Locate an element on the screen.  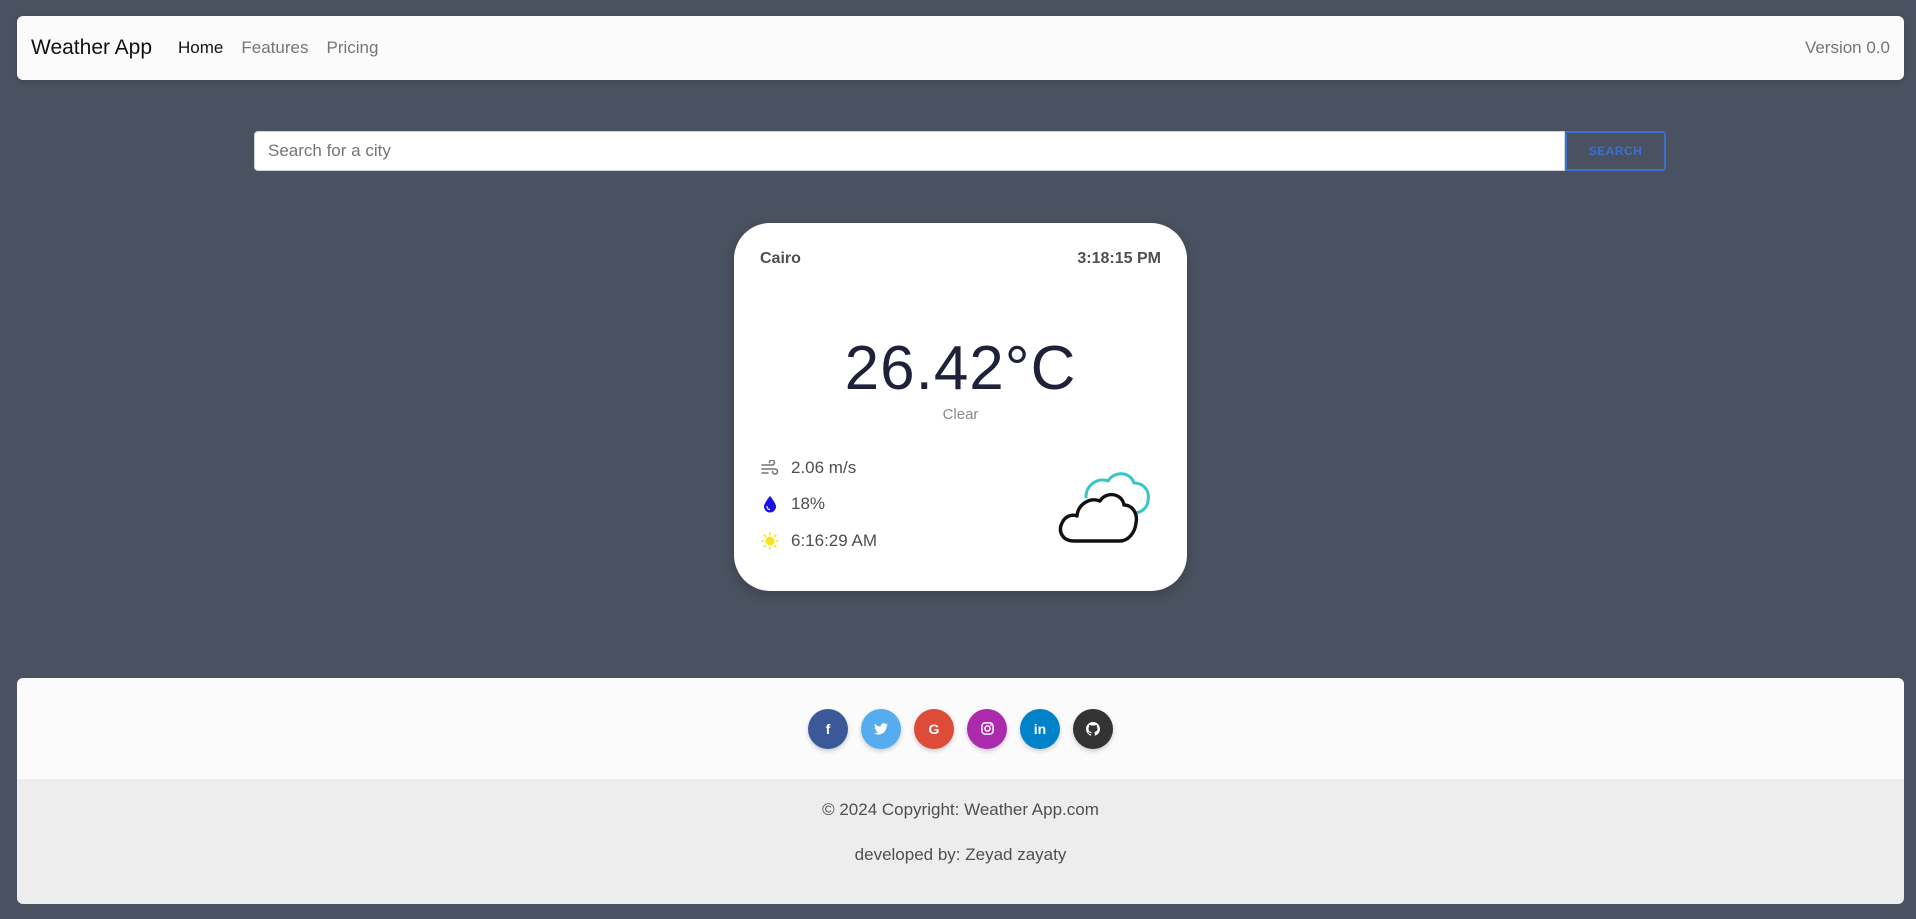
humidity-row: 18% is located at coordinates (792, 504).